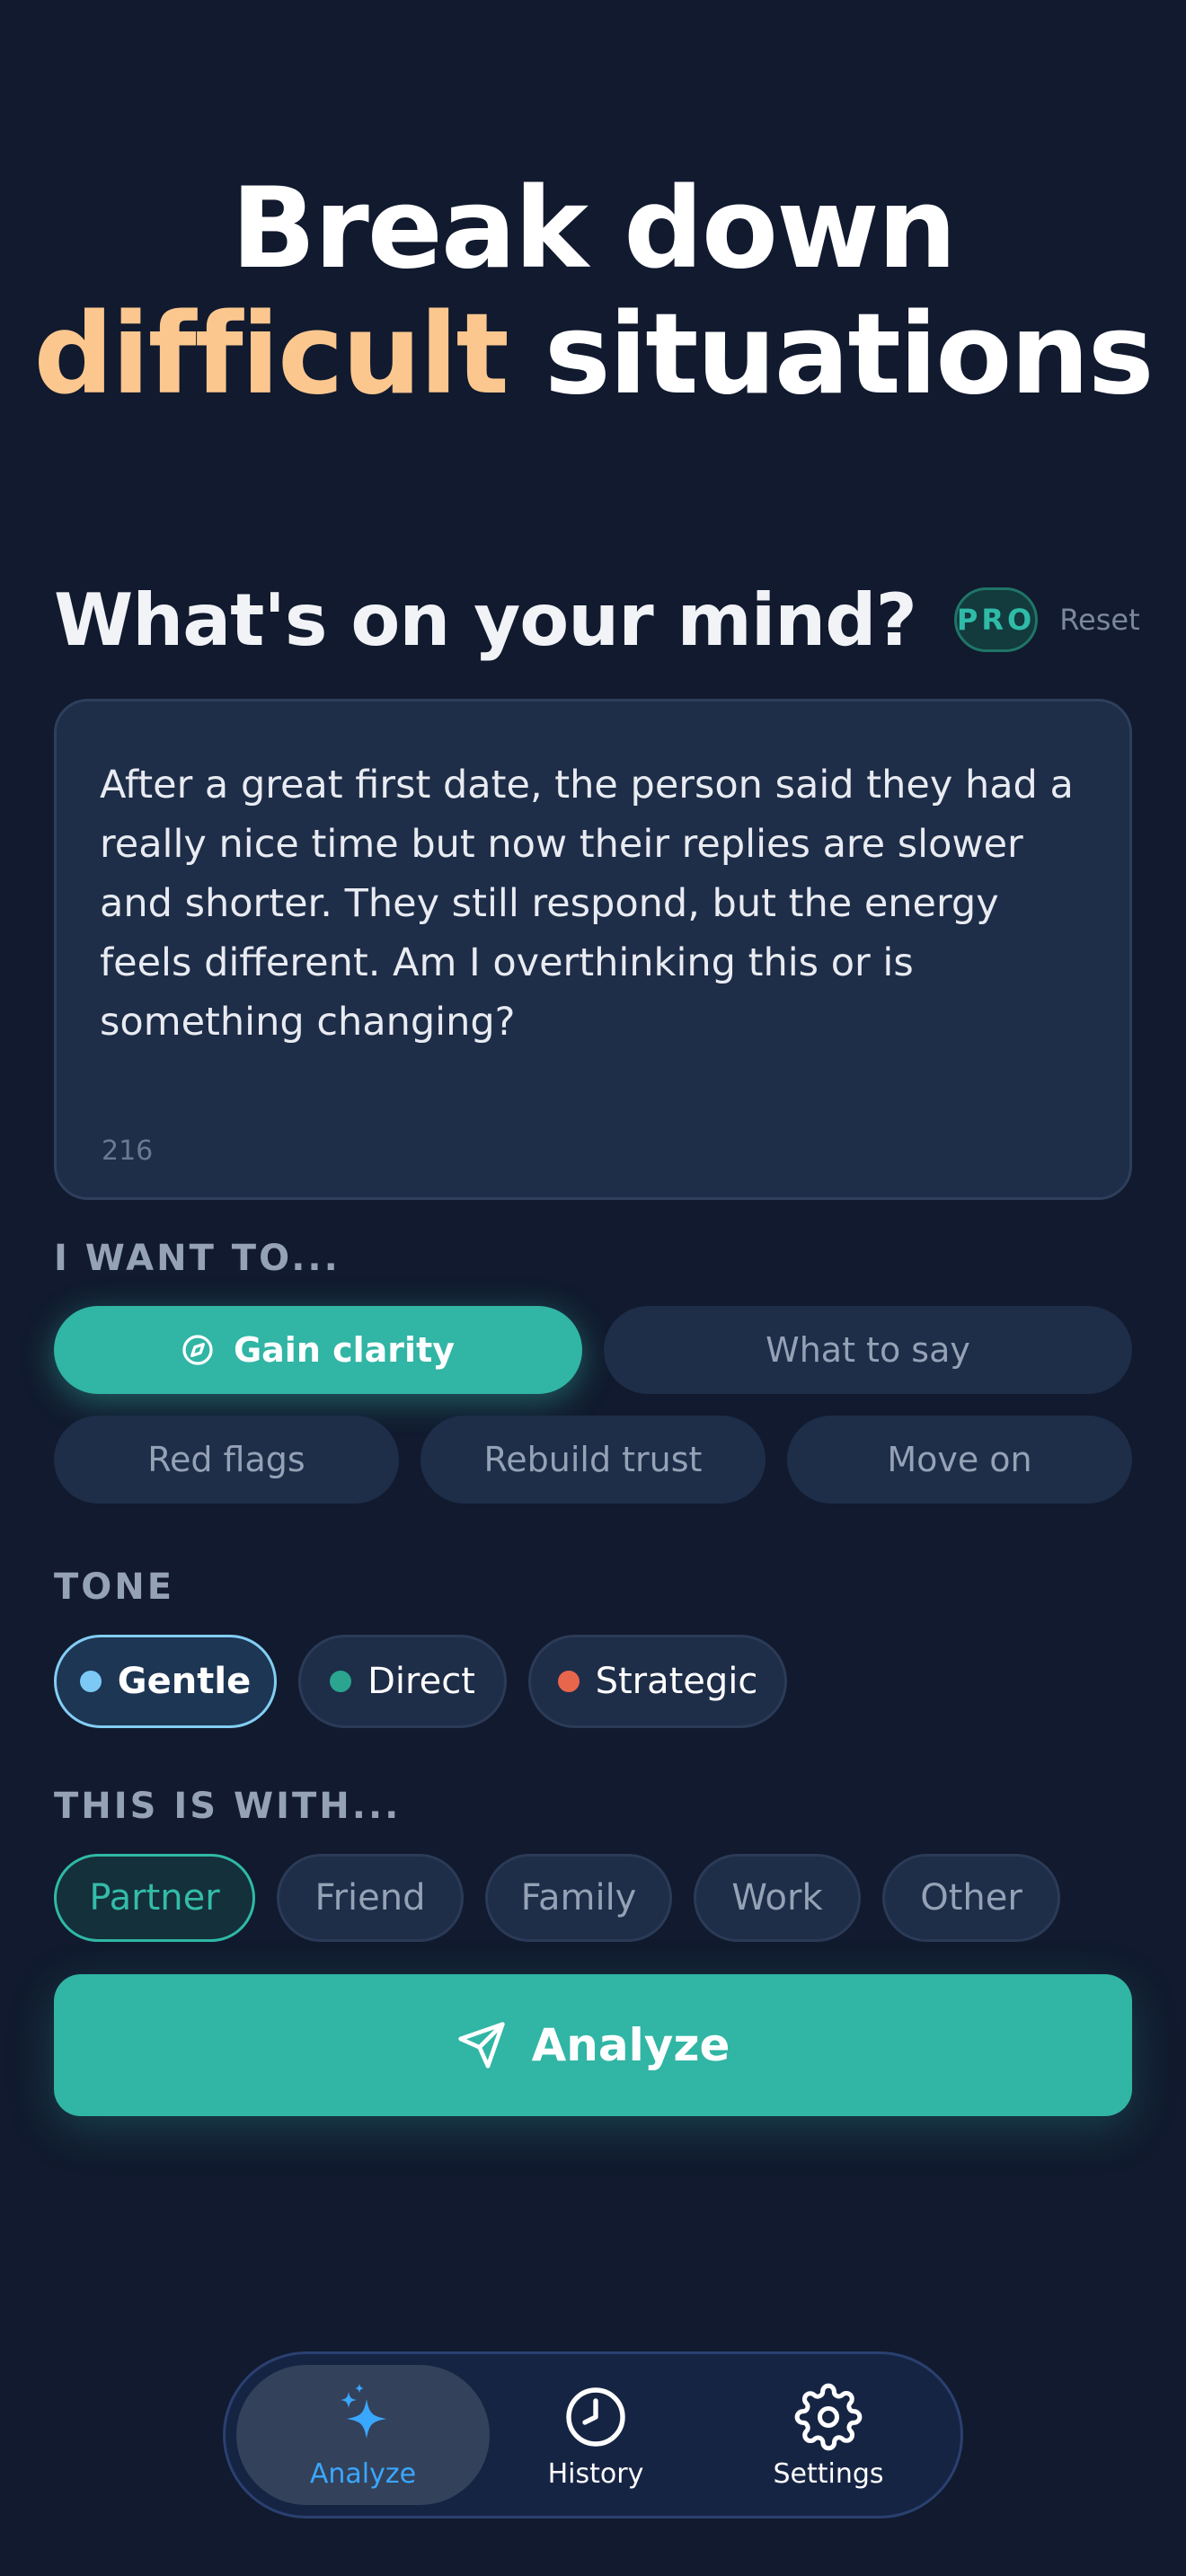 Image resolution: width=1186 pixels, height=2576 pixels. I want to click on compass-icon, so click(197, 1350).